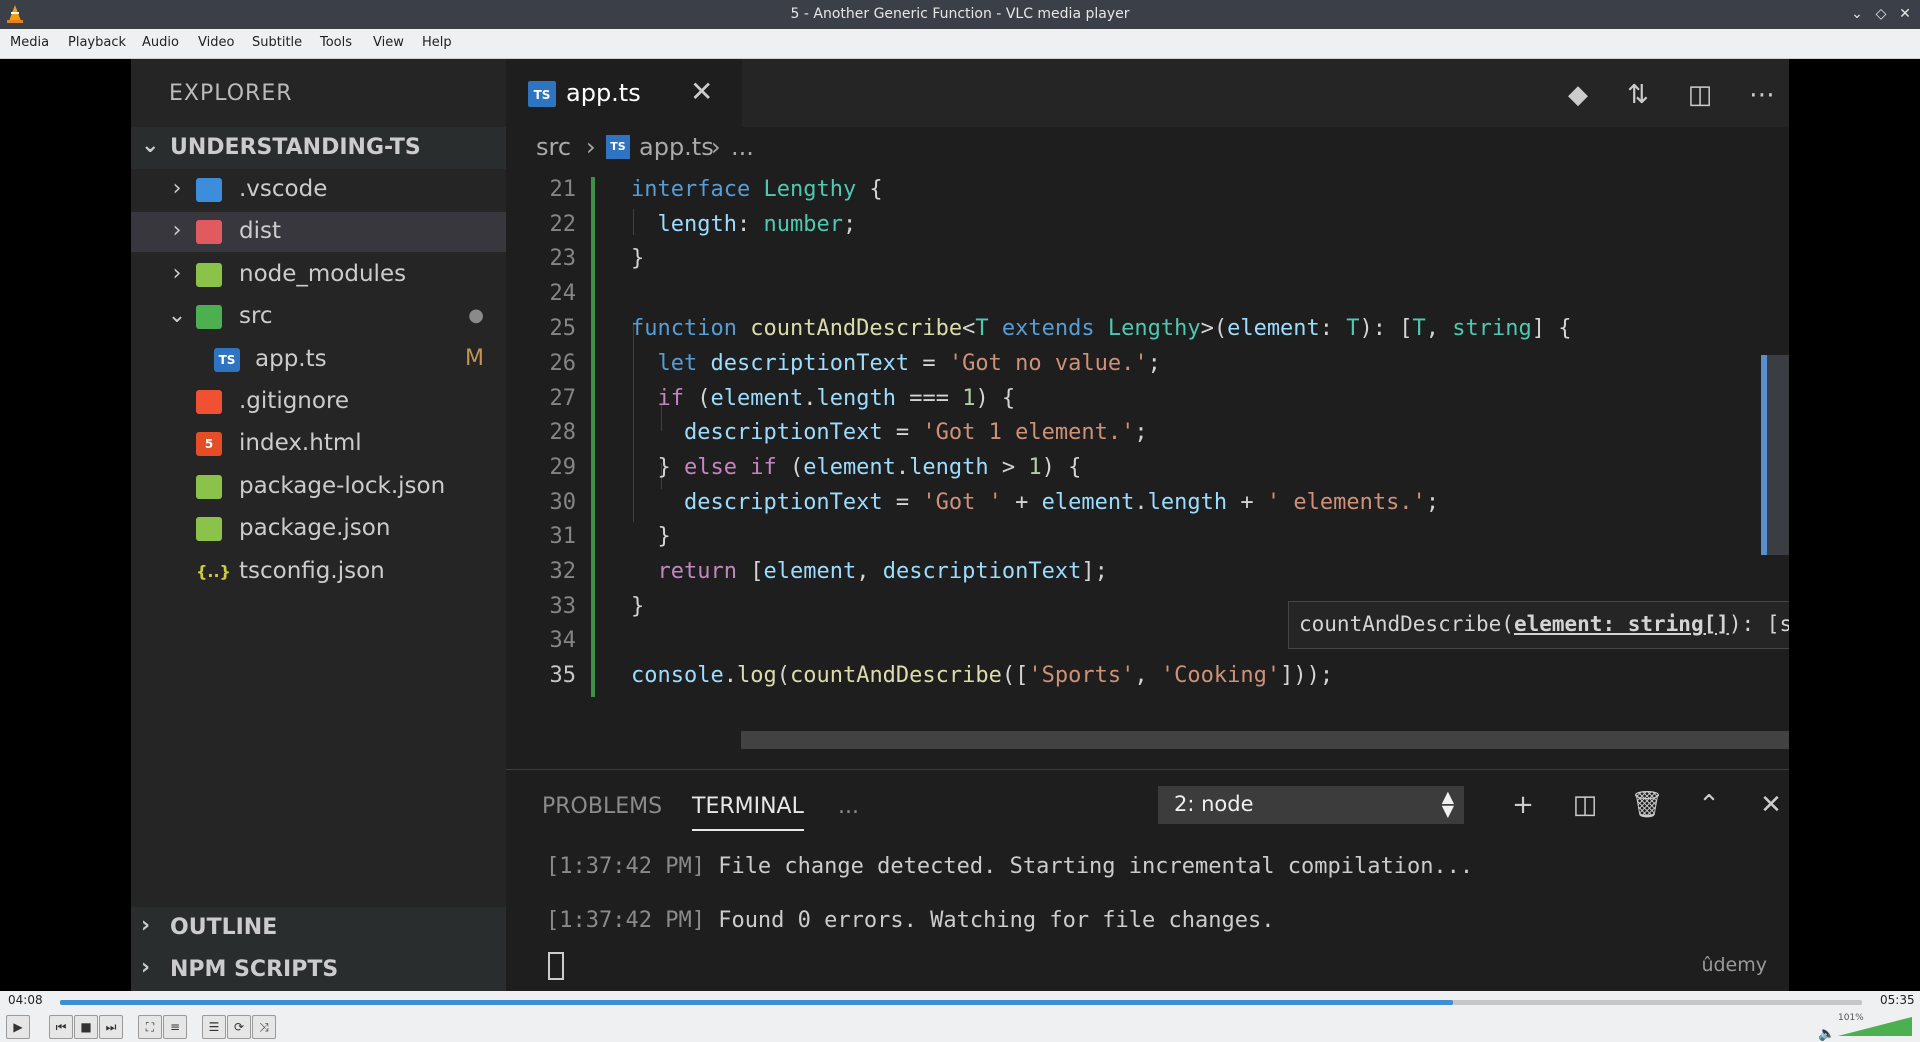 This screenshot has height=1042, width=1920. I want to click on line-number: 32, so click(563, 571).